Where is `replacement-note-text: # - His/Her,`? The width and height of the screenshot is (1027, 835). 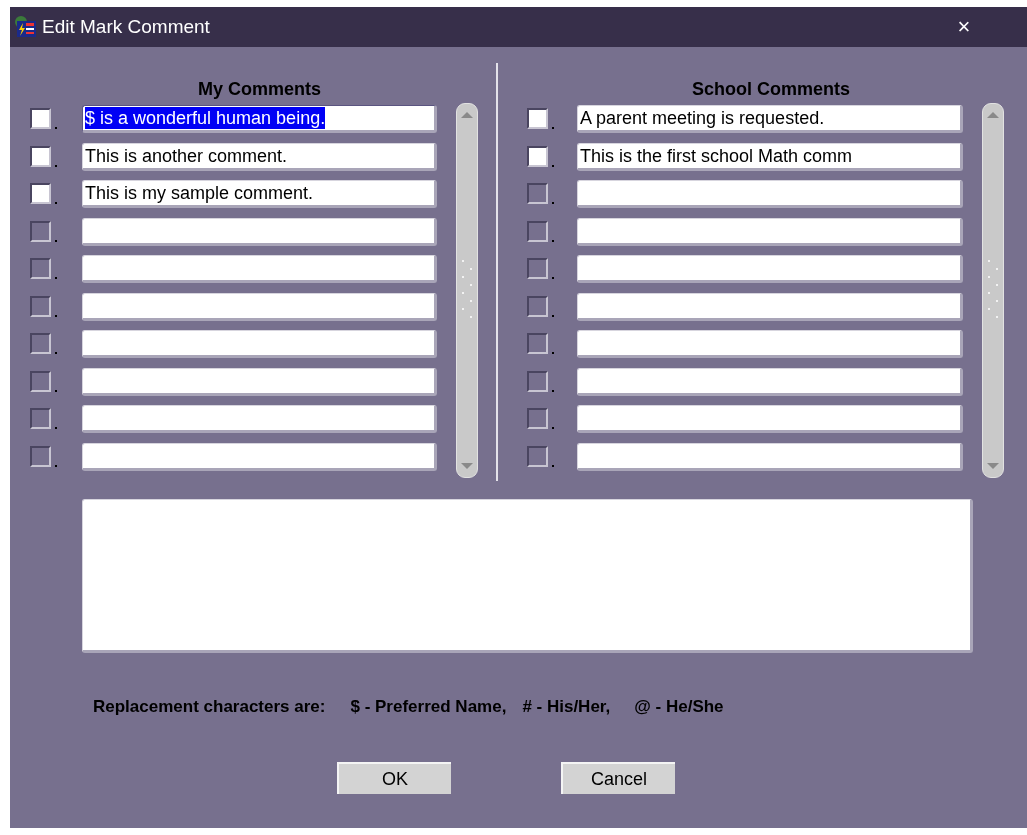 replacement-note-text: # - His/Her, is located at coordinates (566, 707).